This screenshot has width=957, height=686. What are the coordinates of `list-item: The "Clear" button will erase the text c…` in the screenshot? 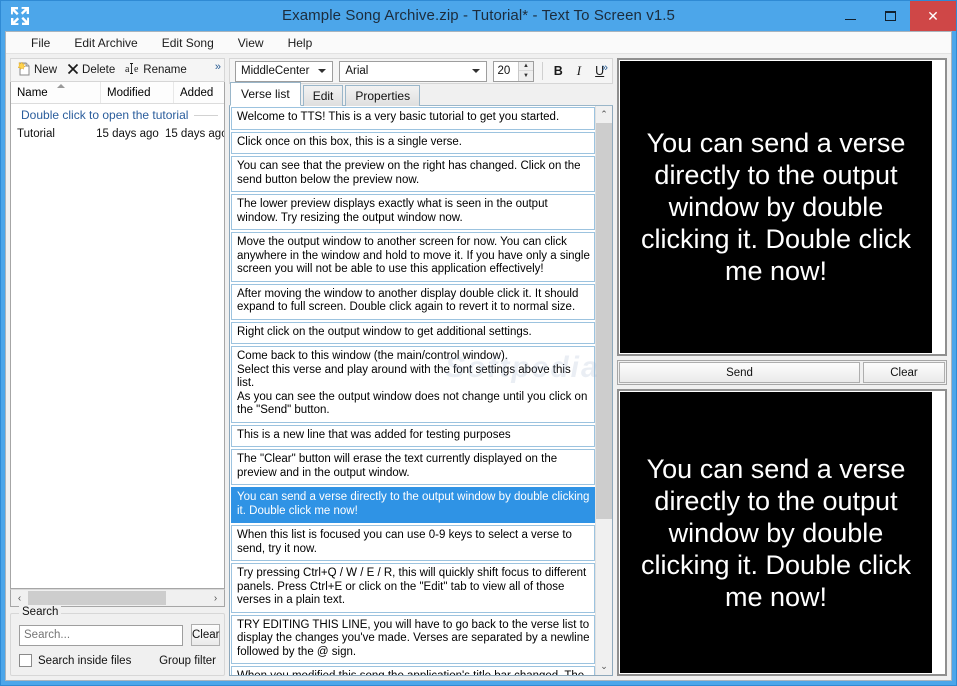 It's located at (413, 467).